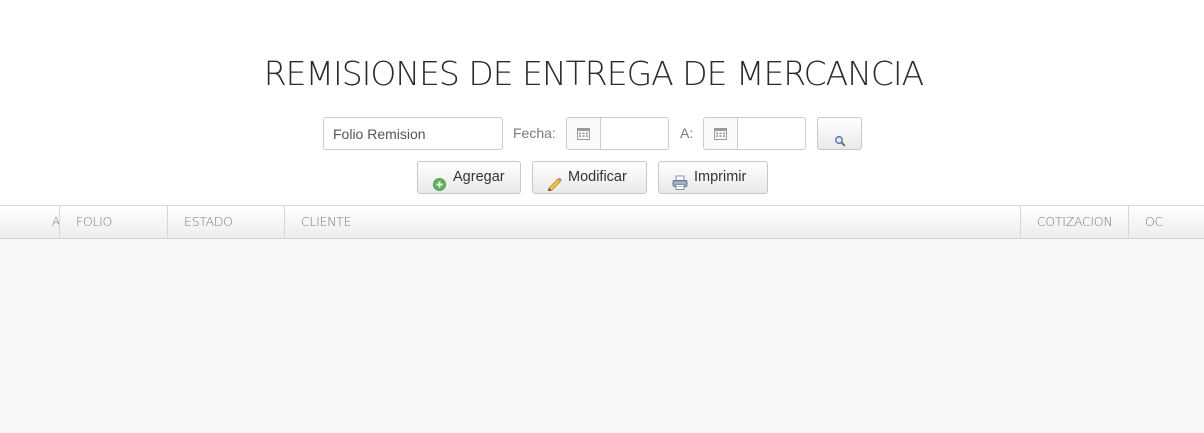 This screenshot has height=433, width=1204. Describe the element at coordinates (687, 133) in the screenshot. I see `a-label: A:` at that location.